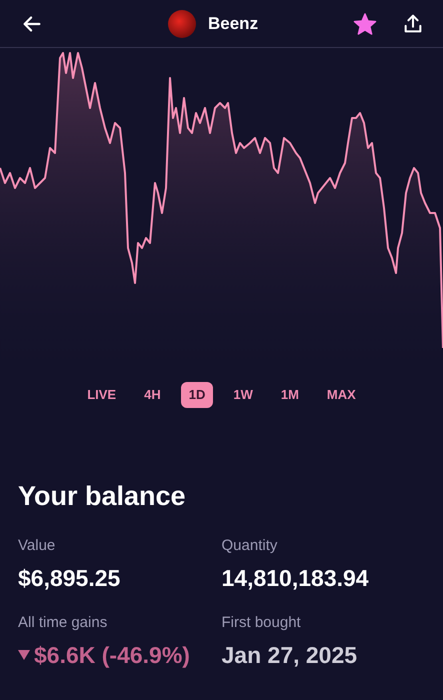 The width and height of the screenshot is (443, 700). What do you see at coordinates (289, 395) in the screenshot?
I see `time-range-tab: 1M` at bounding box center [289, 395].